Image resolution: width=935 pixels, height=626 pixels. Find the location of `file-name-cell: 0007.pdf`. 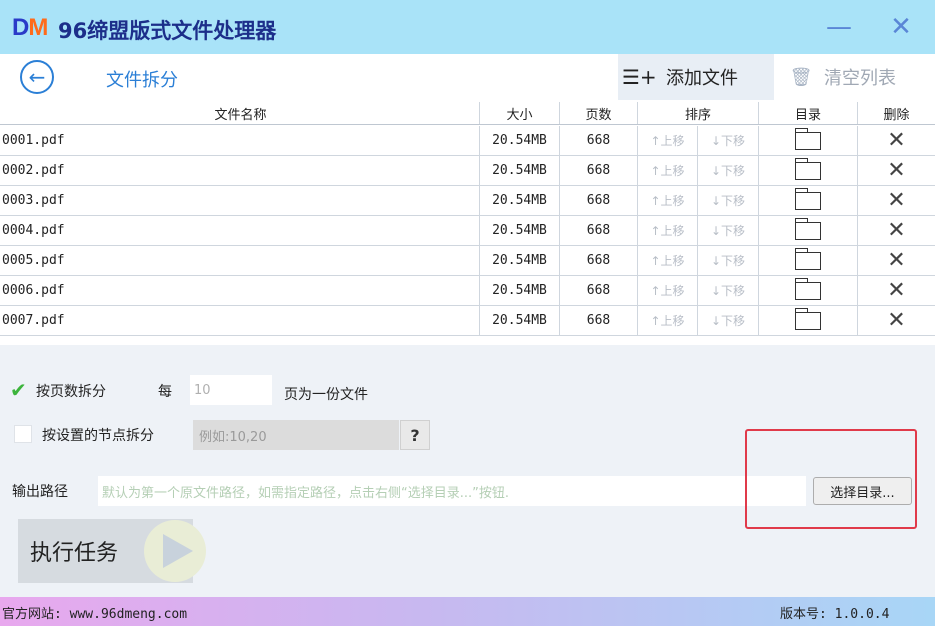

file-name-cell: 0007.pdf is located at coordinates (240, 320).